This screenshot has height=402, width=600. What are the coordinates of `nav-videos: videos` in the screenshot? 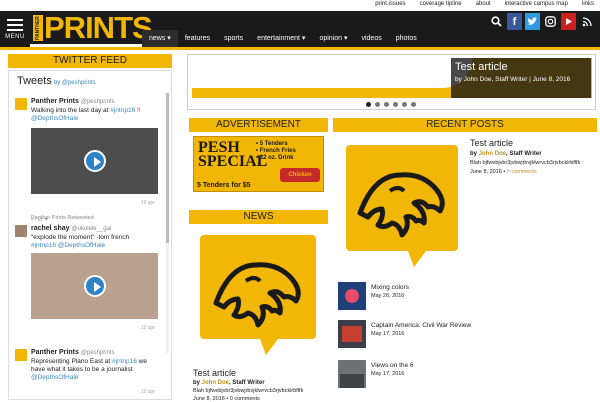 It's located at (371, 38).